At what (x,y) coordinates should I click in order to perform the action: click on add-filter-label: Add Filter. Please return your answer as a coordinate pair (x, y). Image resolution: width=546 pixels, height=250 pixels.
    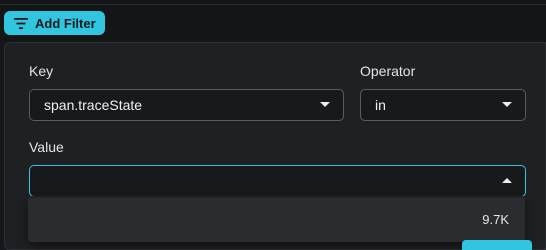
    Looking at the image, I should click on (65, 23).